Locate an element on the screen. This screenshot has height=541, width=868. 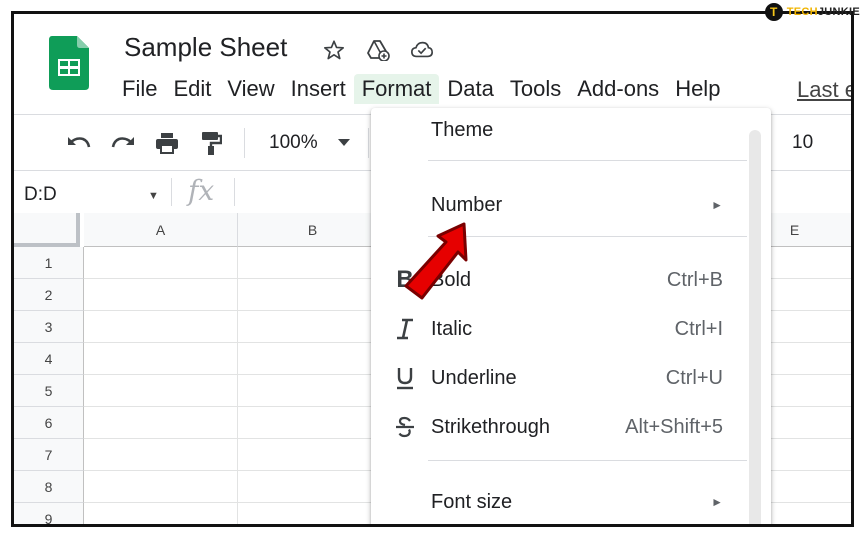
row-header-8: 8 is located at coordinates (49, 487).